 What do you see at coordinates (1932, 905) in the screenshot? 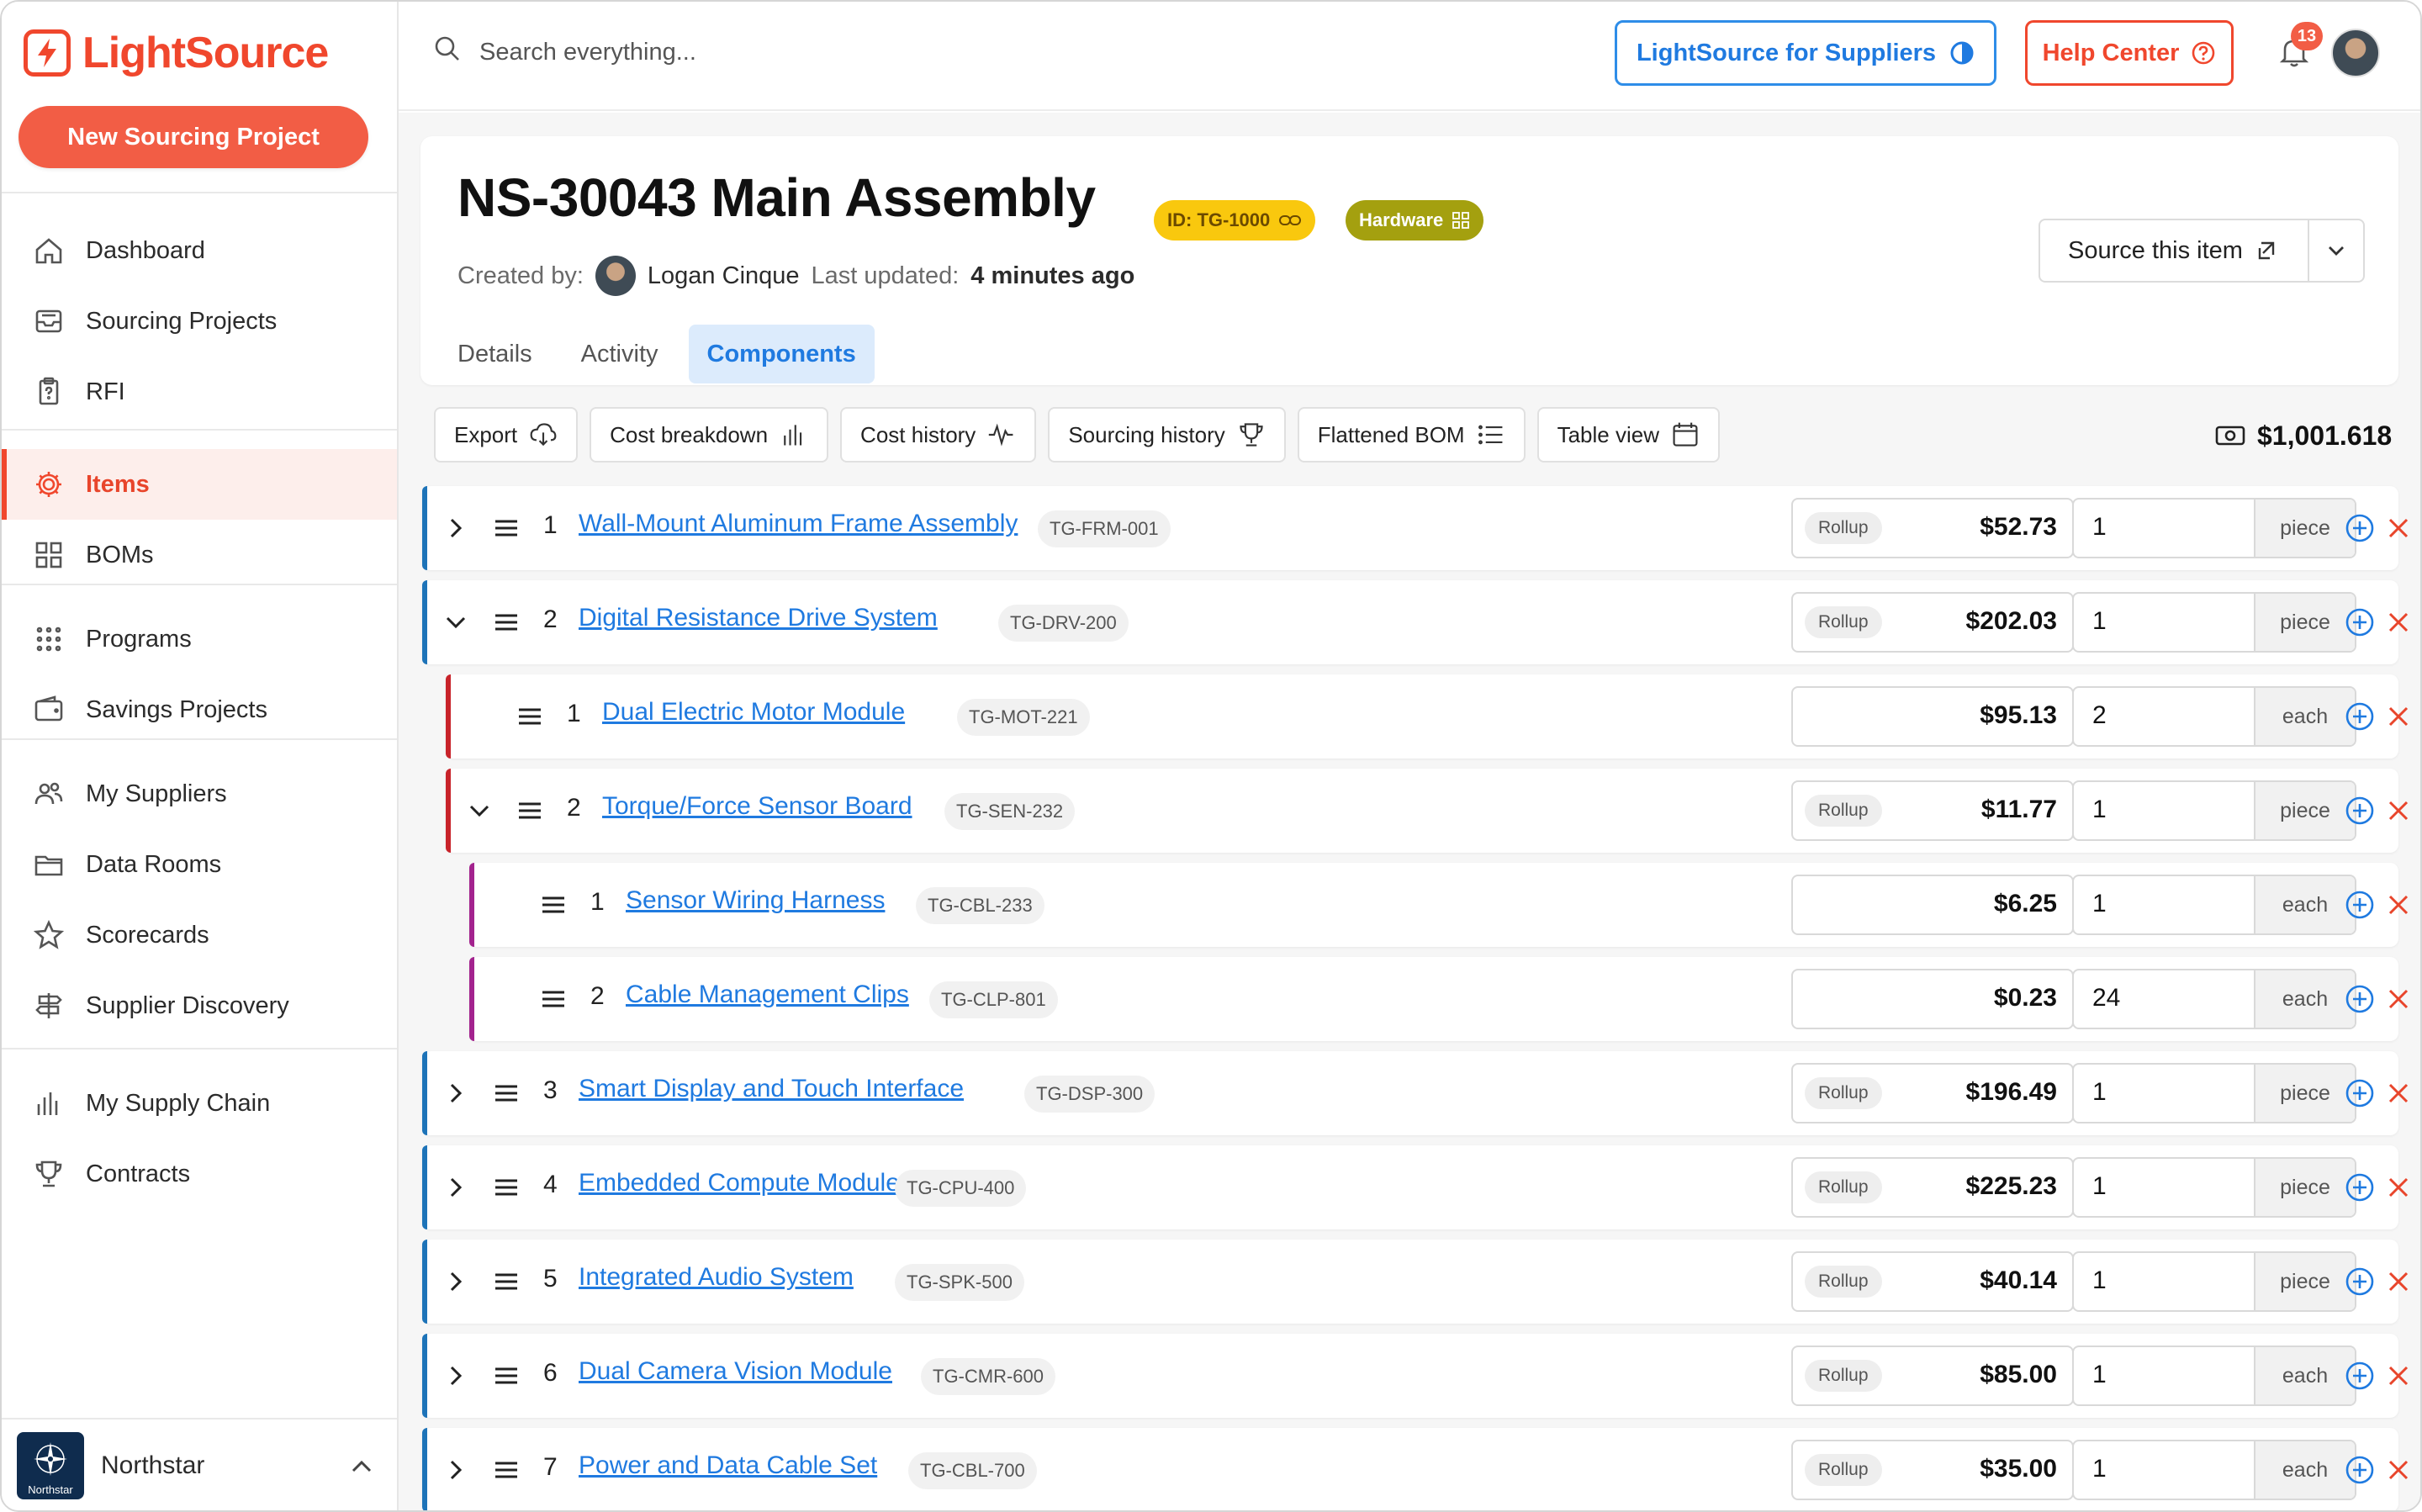
I see `cost-field: $6.25` at bounding box center [1932, 905].